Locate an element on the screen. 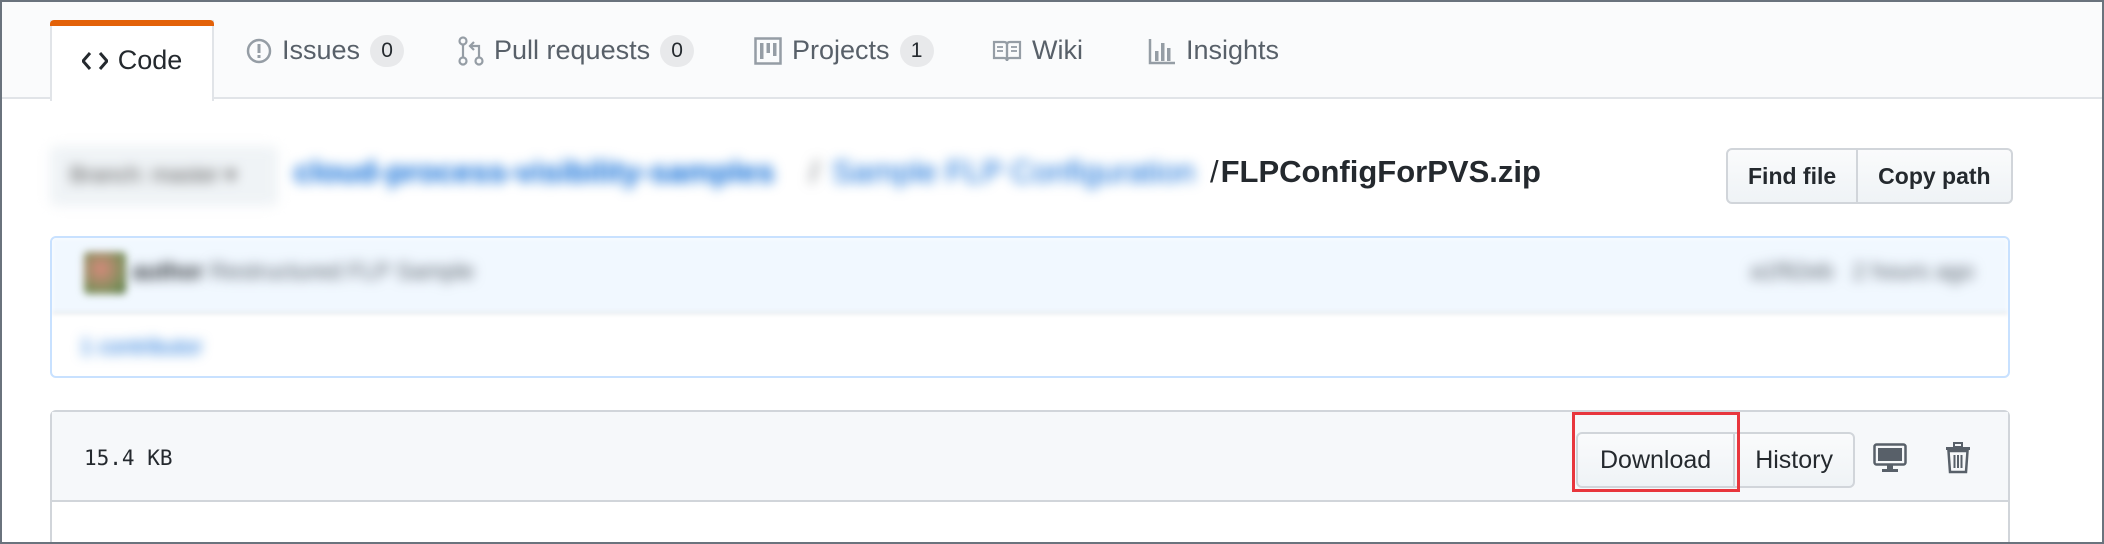 This screenshot has width=2104, height=544. find-file-button: Find file is located at coordinates (1792, 176).